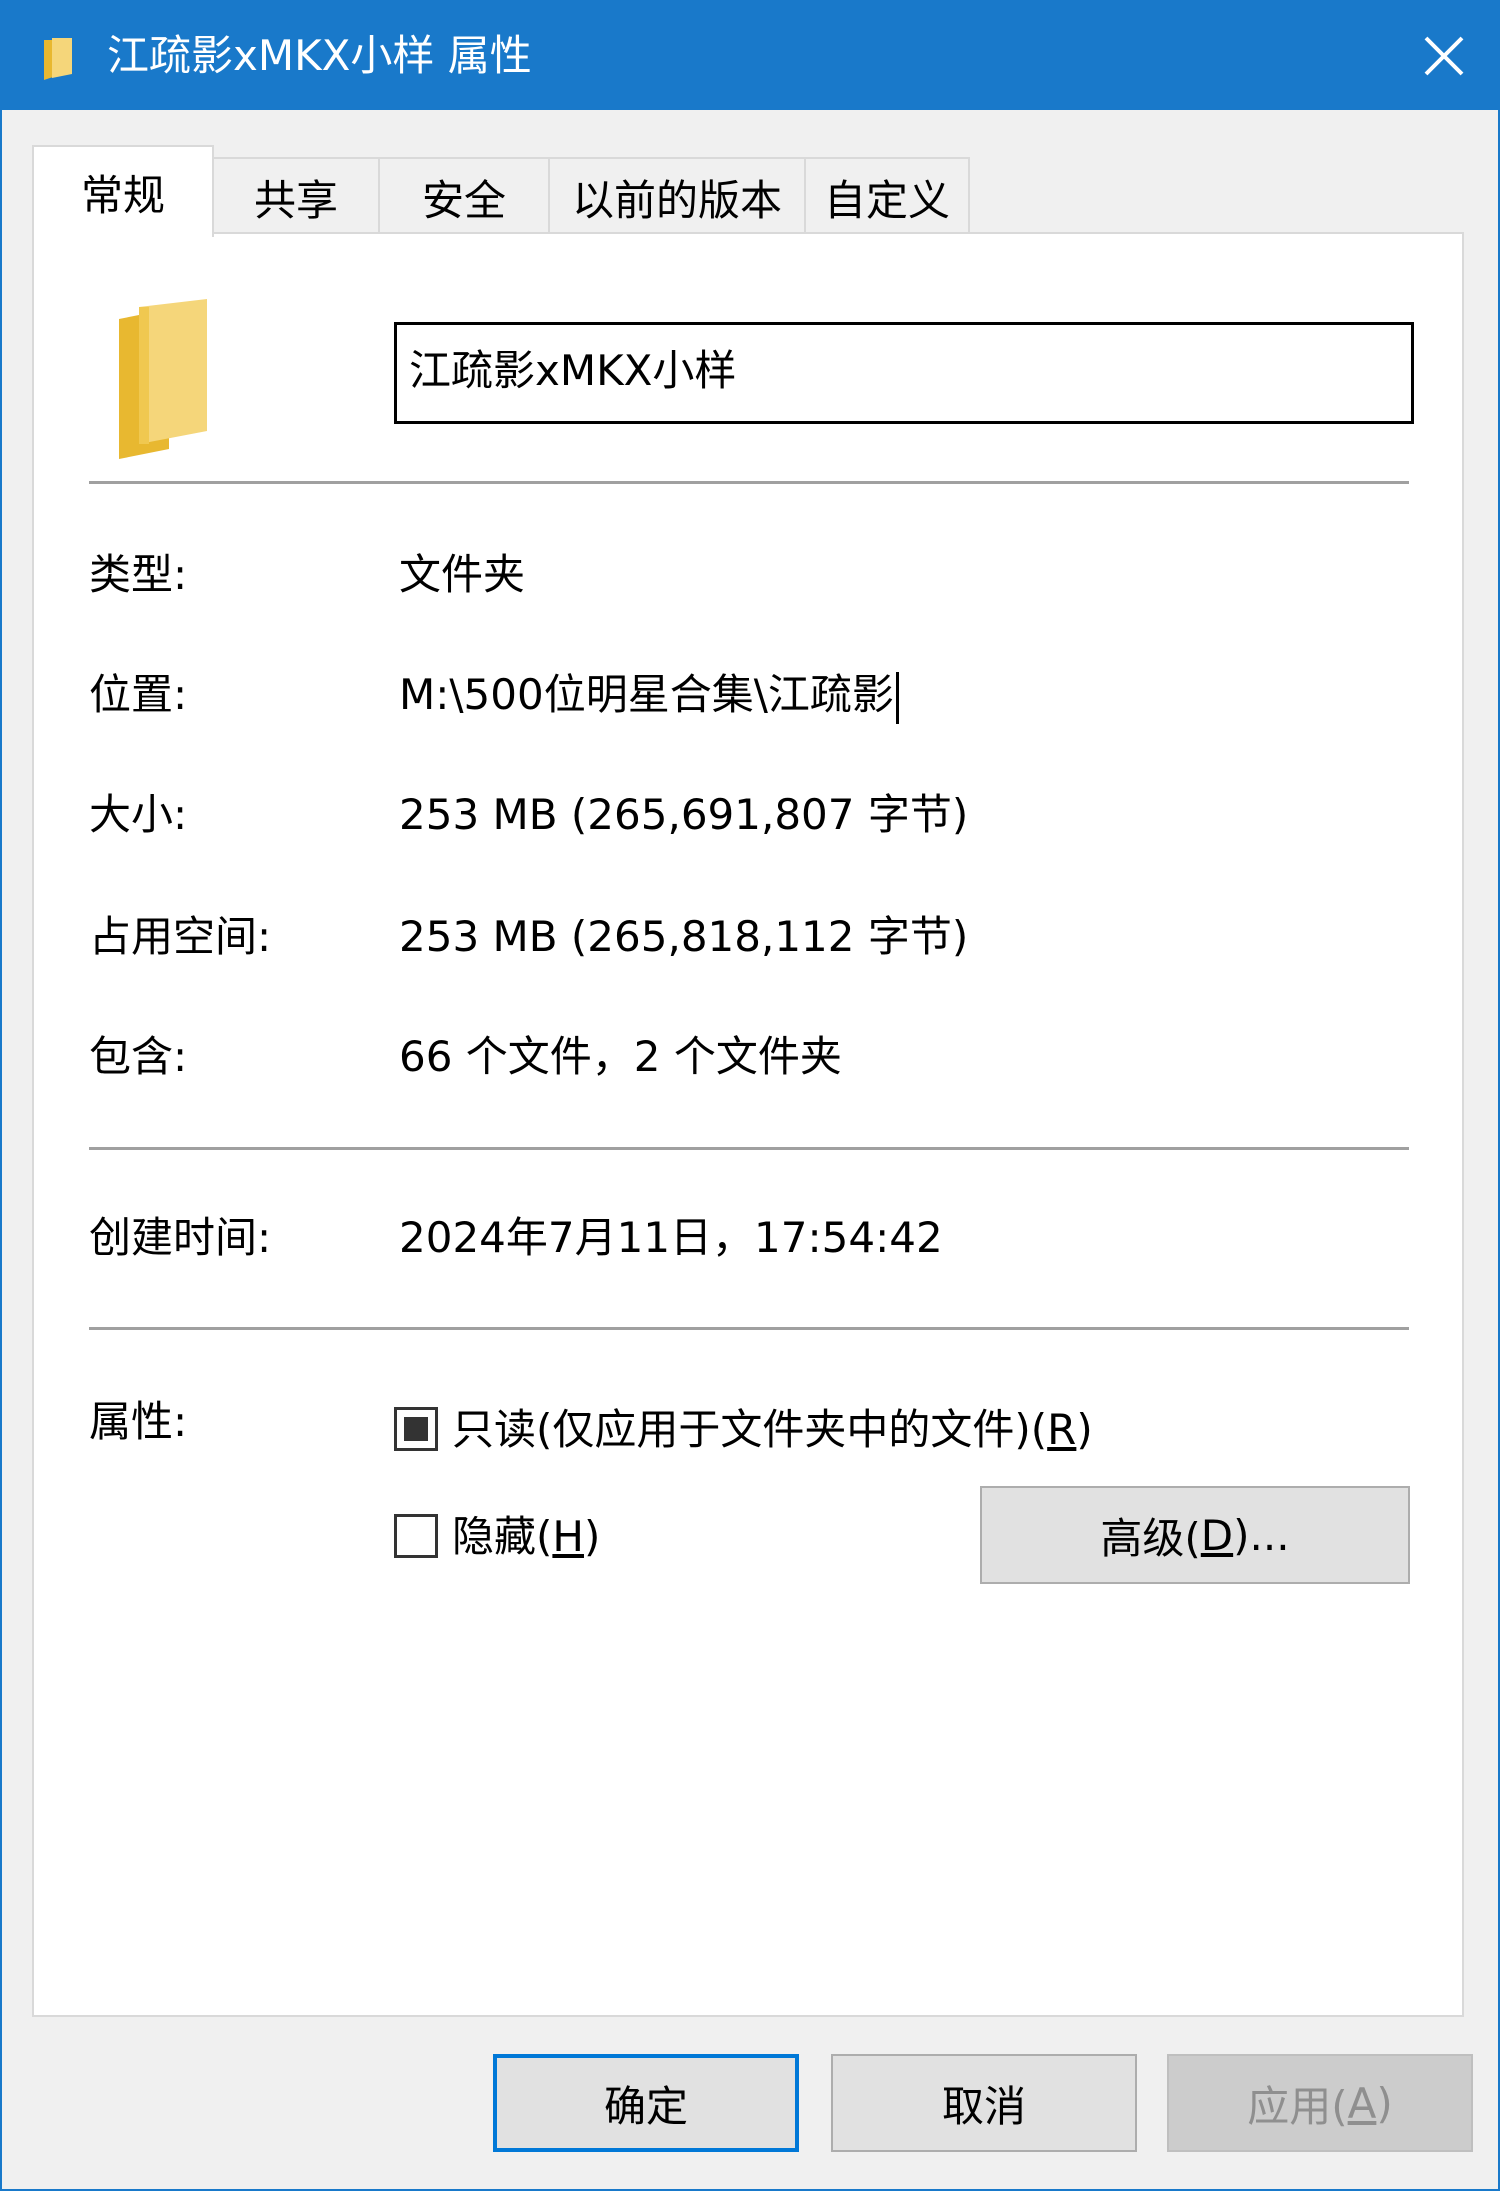 The width and height of the screenshot is (1500, 2191). I want to click on size-value: 253 MB (265,691,807 字节), so click(684, 814).